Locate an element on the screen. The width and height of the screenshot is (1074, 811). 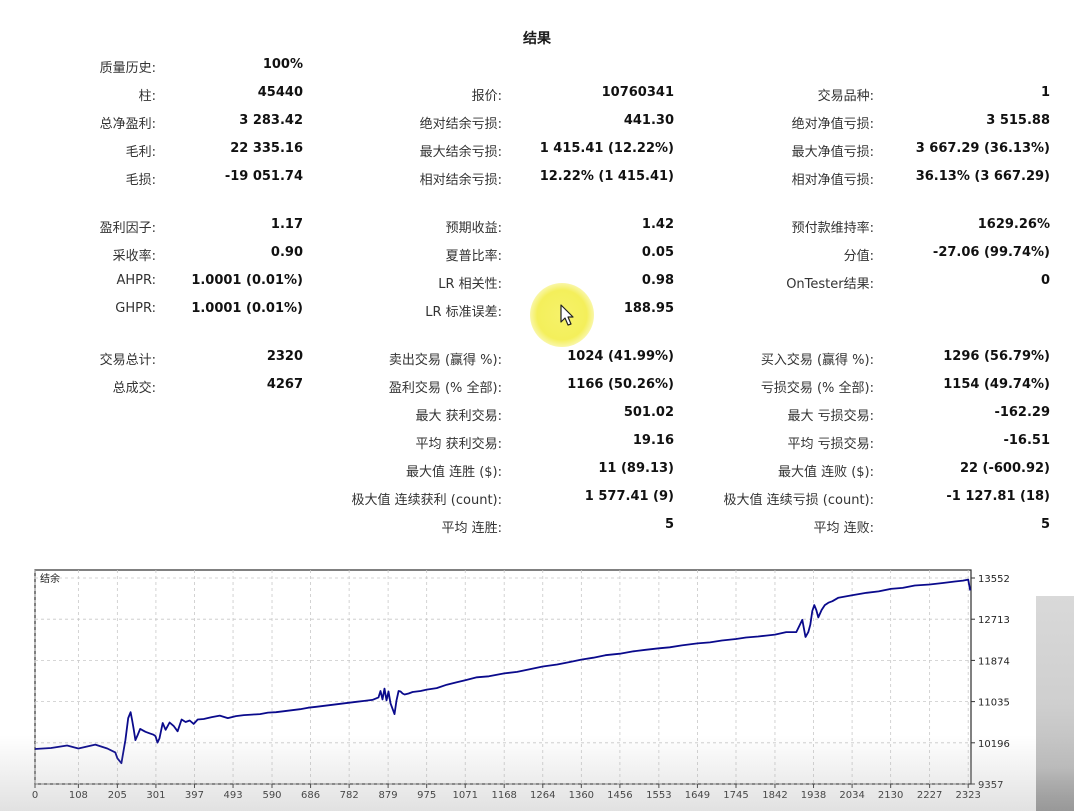
largest-loss-label: 最大 亏损交易: is located at coordinates (830, 416).